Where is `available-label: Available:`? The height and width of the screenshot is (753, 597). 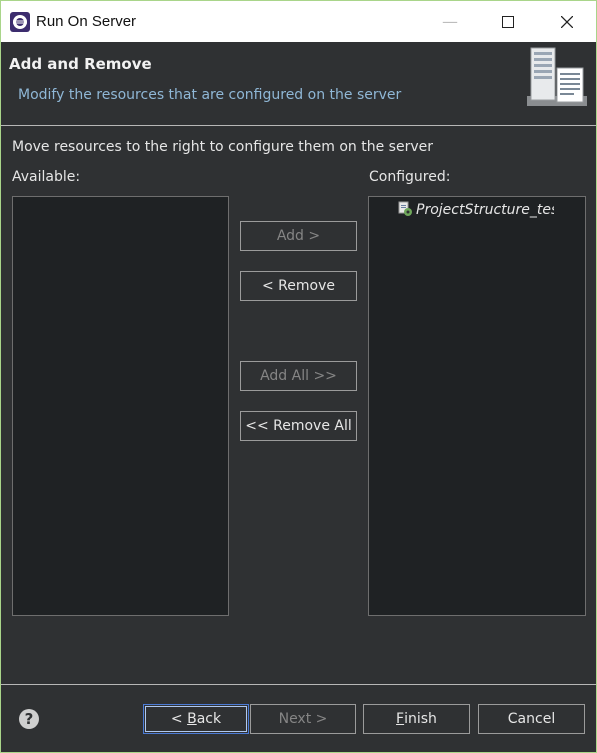
available-label: Available: is located at coordinates (46, 177).